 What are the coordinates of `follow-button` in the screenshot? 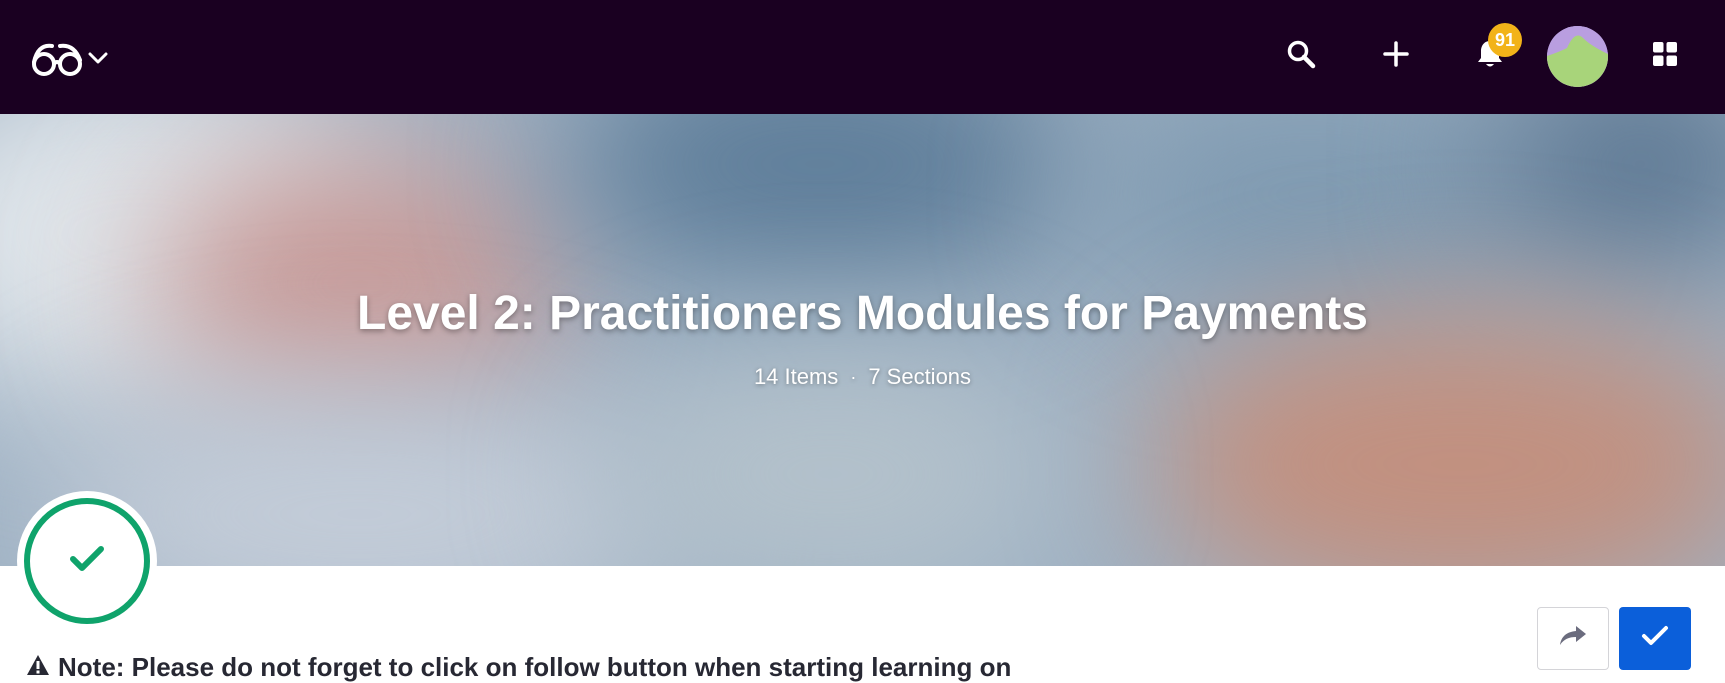 It's located at (1655, 638).